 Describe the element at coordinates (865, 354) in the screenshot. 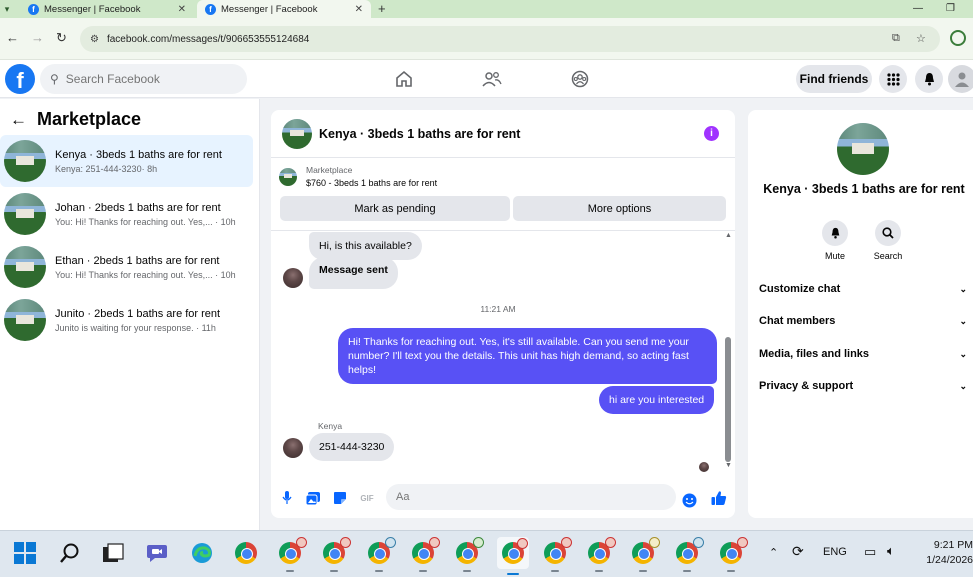

I see `media-files-links-section: Media, files and links ⌄` at that location.